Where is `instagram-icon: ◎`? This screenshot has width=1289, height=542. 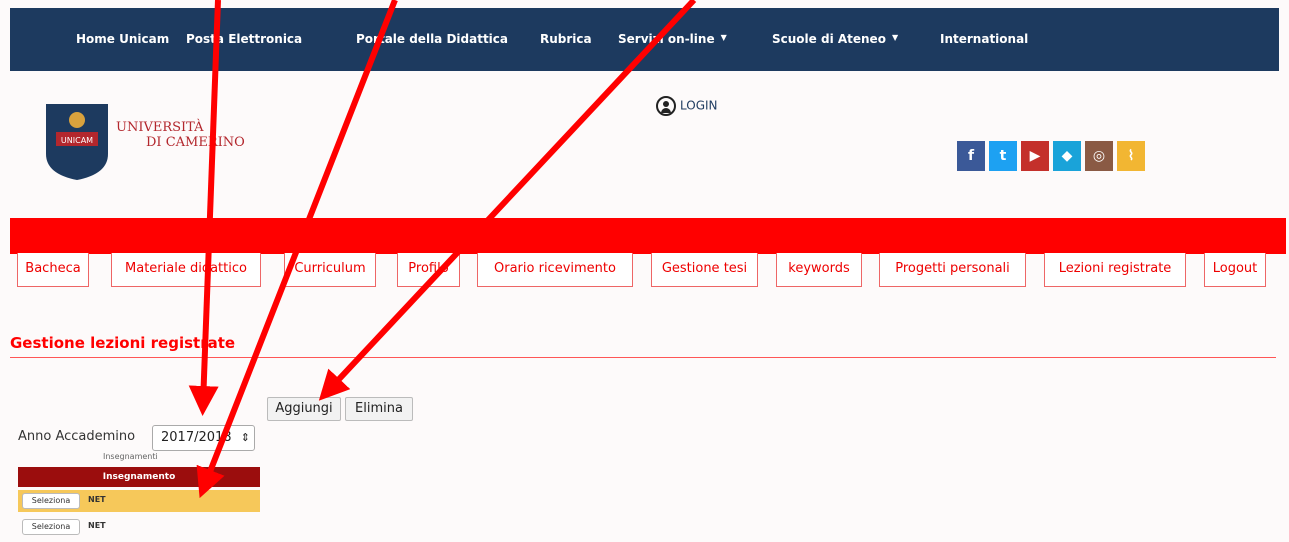
instagram-icon: ◎ is located at coordinates (1099, 156).